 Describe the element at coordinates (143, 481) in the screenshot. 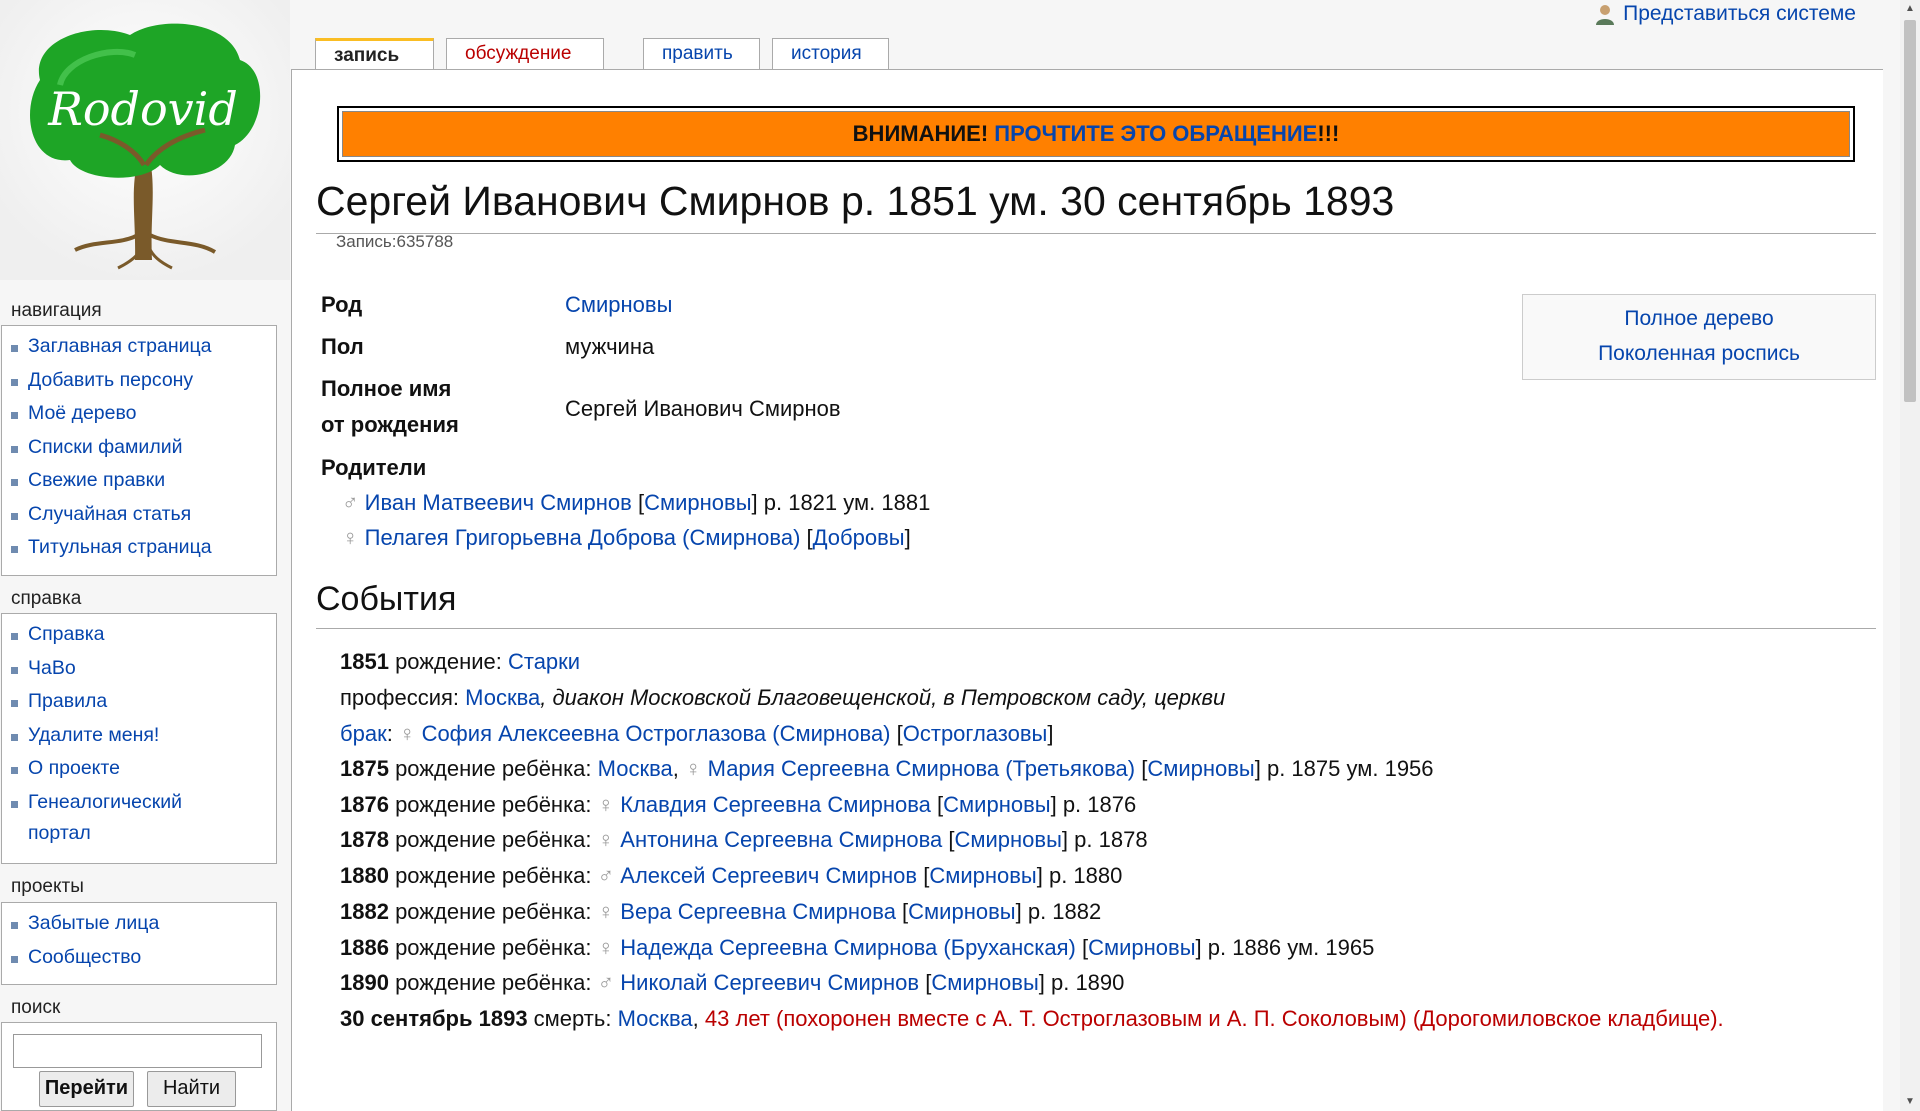

I see `sidebar-item-recent-changes: Свежие правки` at that location.